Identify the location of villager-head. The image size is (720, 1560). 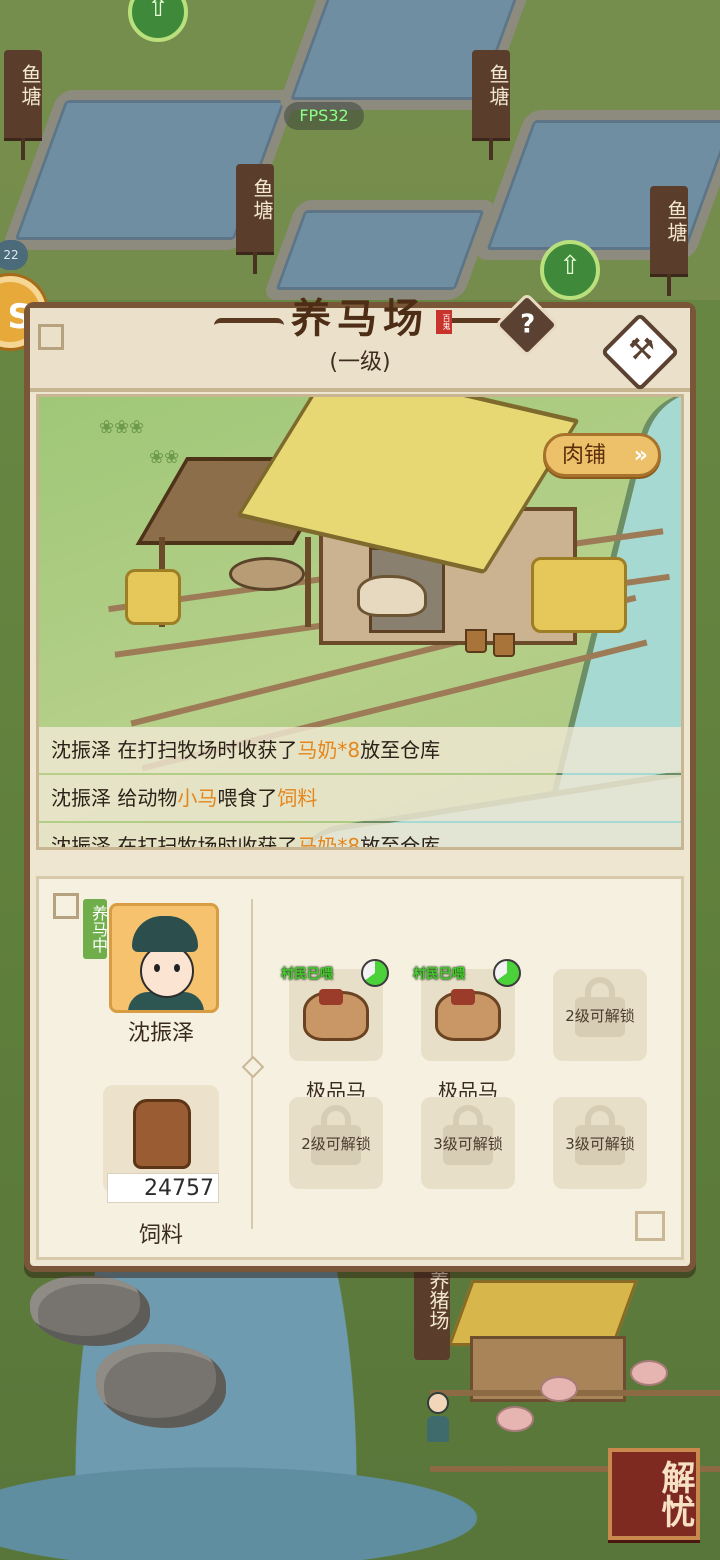
(438, 1403).